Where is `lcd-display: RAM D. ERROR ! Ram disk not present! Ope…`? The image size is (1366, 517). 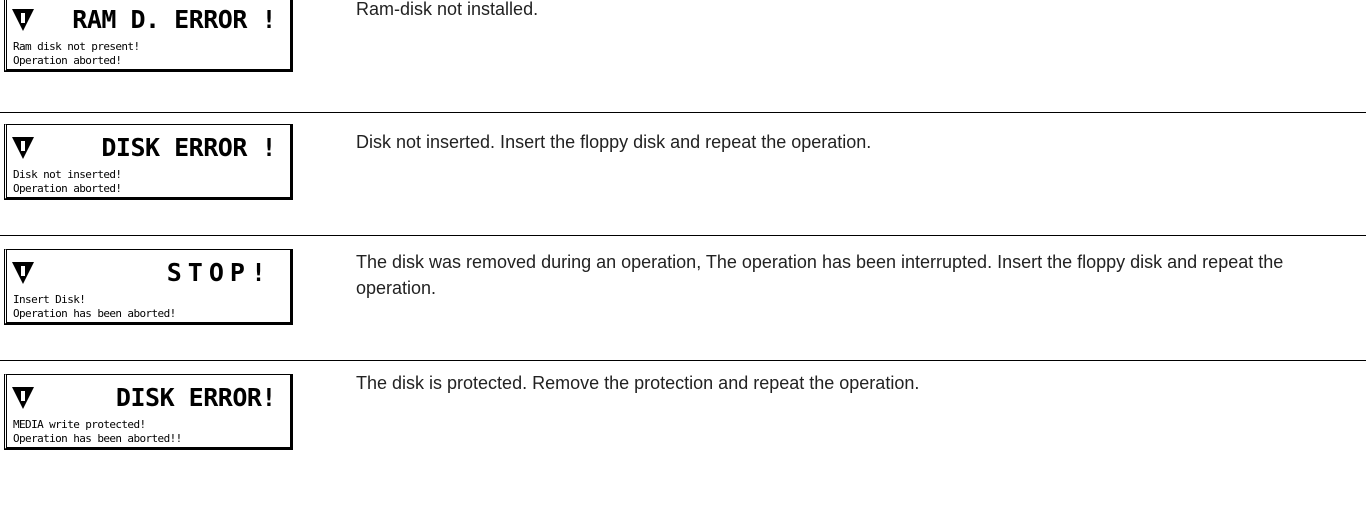
lcd-display: RAM D. ERROR ! Ram disk not present! Ope… is located at coordinates (148, 36).